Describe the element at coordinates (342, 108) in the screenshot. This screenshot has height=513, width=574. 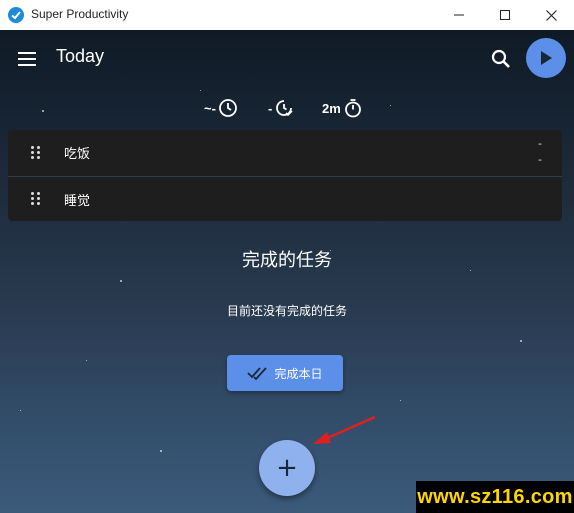
I see `estimate-worked: 2m` at that location.